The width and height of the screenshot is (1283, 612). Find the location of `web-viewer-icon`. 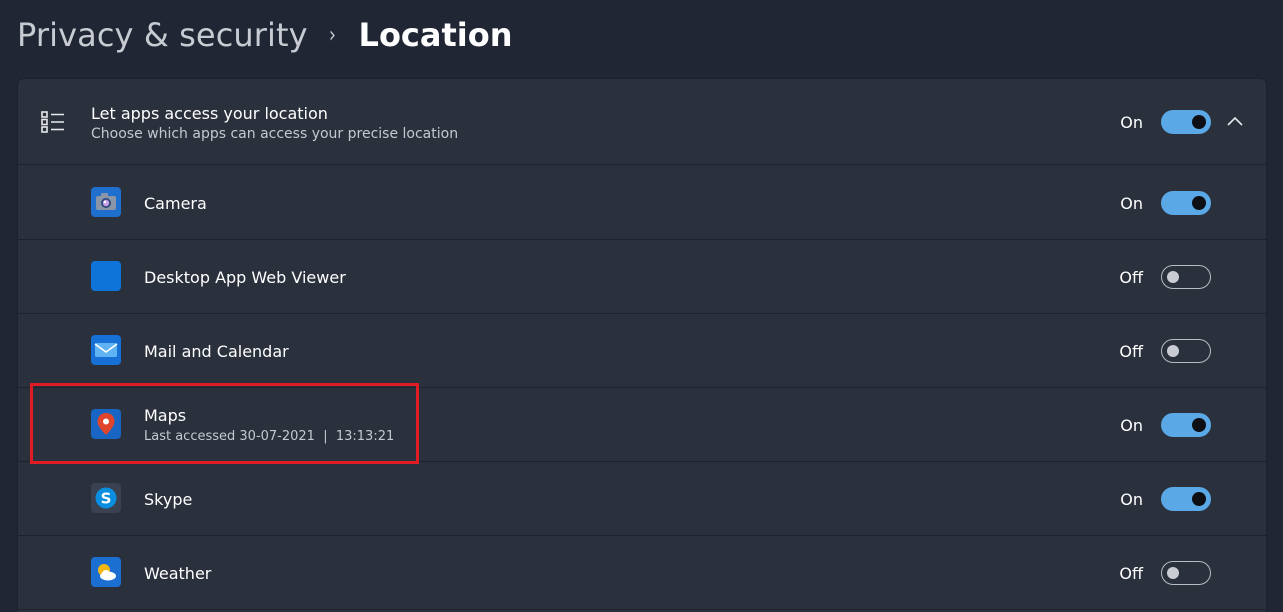

web-viewer-icon is located at coordinates (106, 276).